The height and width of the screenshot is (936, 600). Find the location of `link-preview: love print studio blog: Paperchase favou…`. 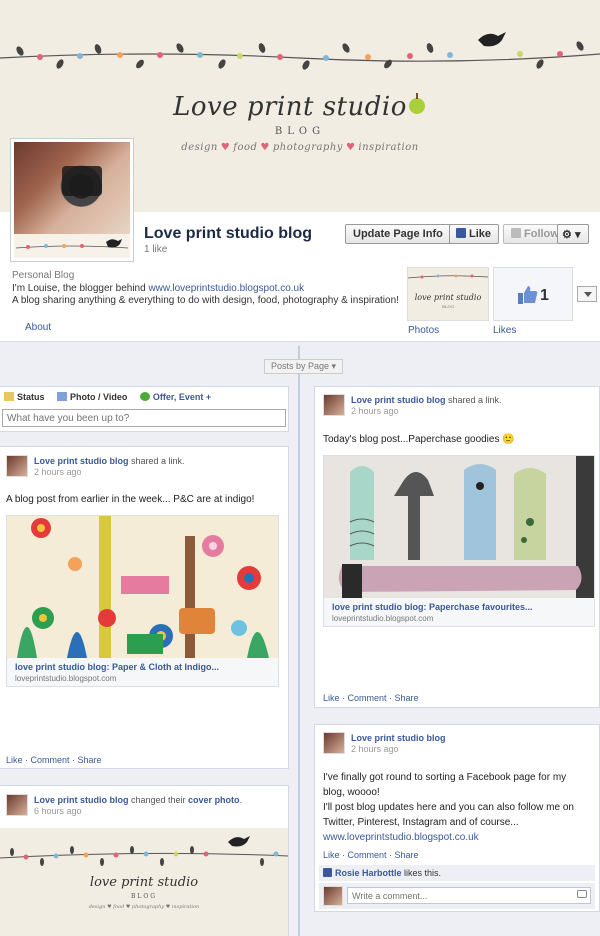

link-preview: love print studio blog: Paperchase favou… is located at coordinates (459, 541).